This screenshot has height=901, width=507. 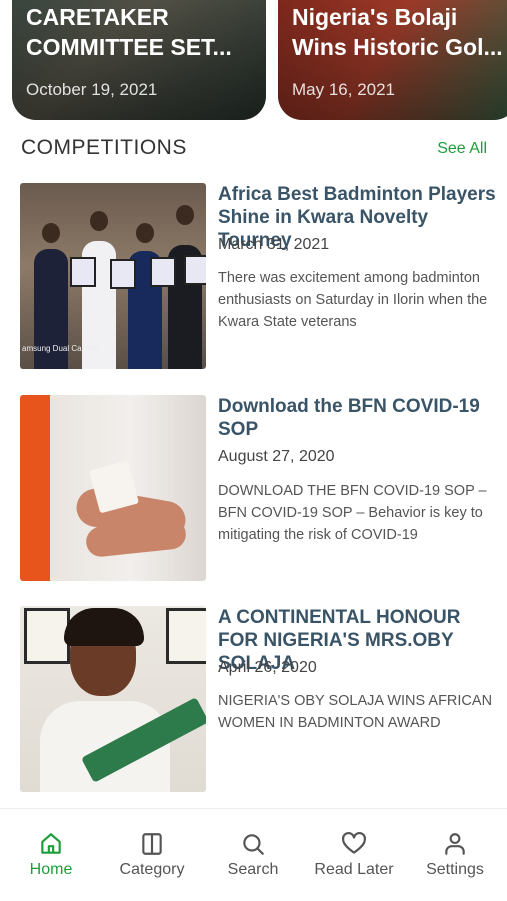 What do you see at coordinates (462, 149) in the screenshot?
I see `see-all-link: See All` at bounding box center [462, 149].